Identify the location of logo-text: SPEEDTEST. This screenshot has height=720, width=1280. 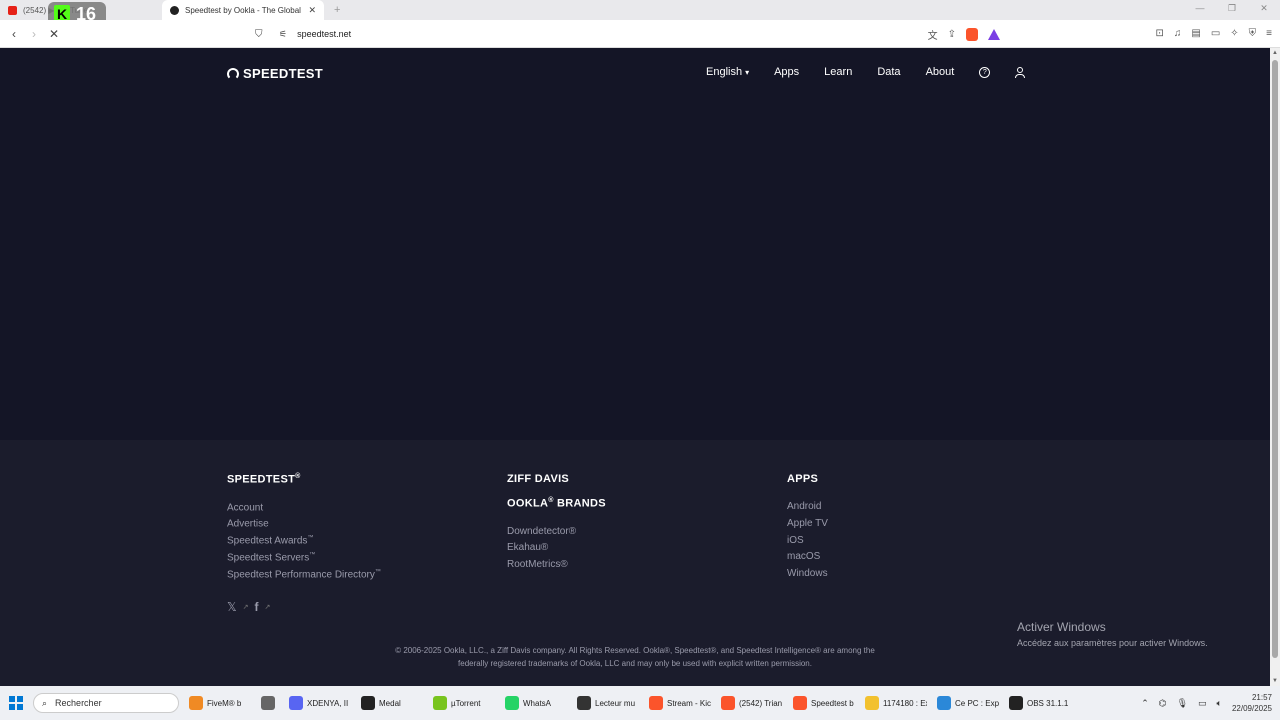
(283, 73).